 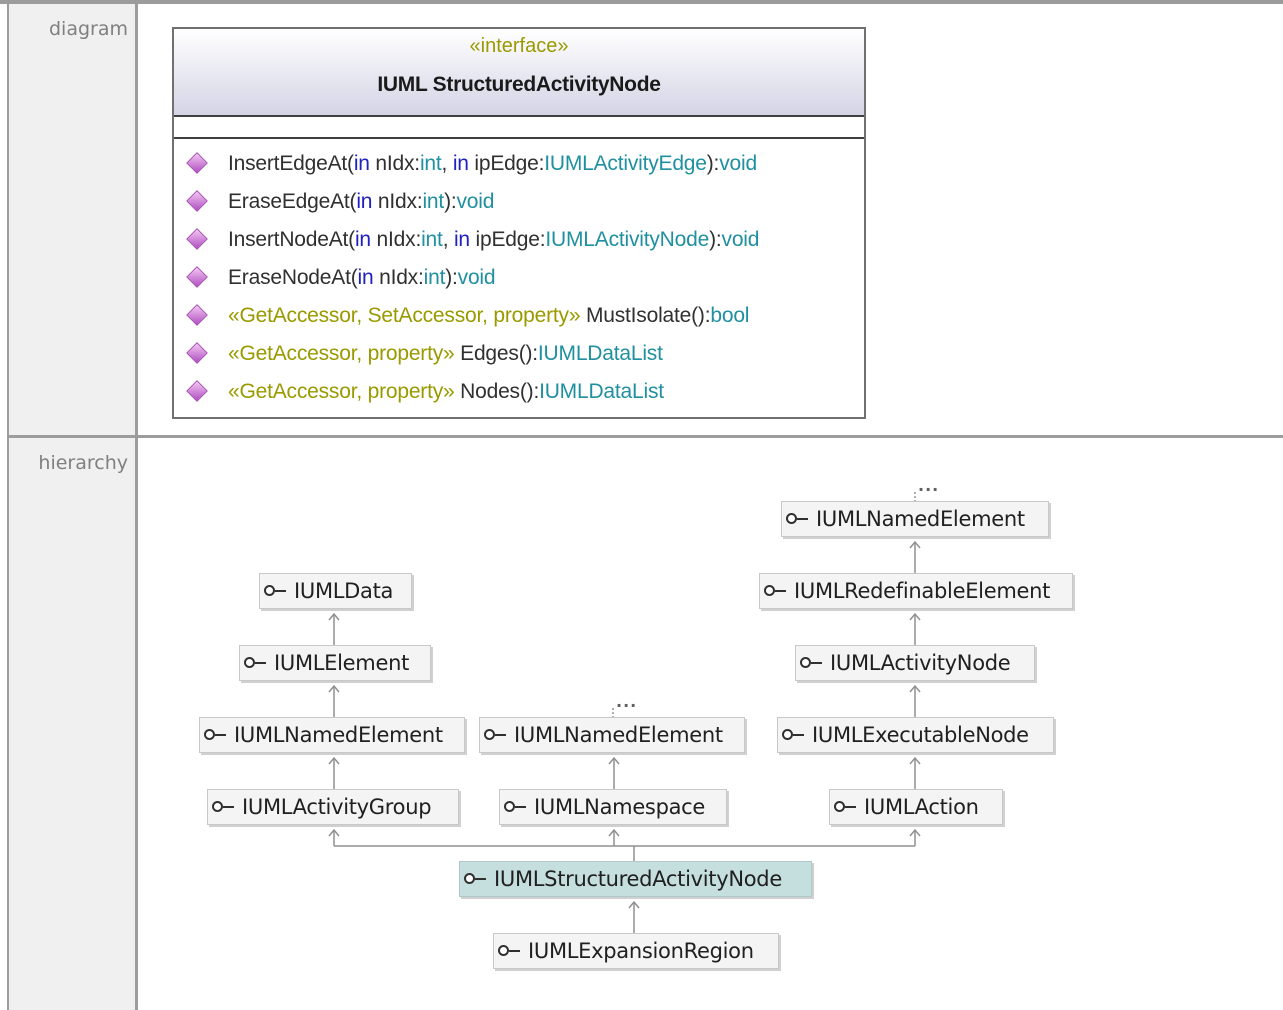 I want to click on node-iumlstructuredactivitynode: IUMLStructuredActivityNode, so click(x=635, y=879).